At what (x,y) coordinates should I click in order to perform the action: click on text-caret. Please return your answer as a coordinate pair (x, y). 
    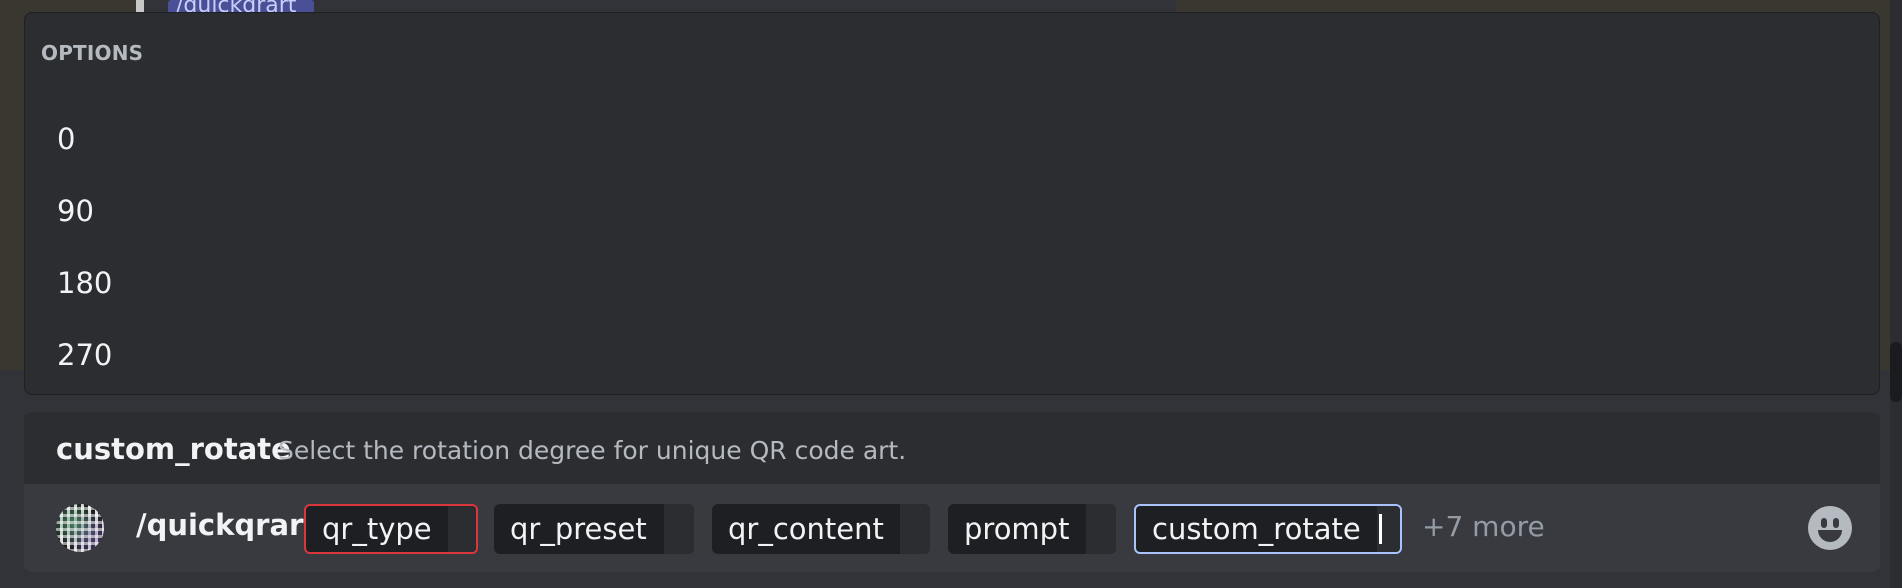
    Looking at the image, I should click on (1380, 529).